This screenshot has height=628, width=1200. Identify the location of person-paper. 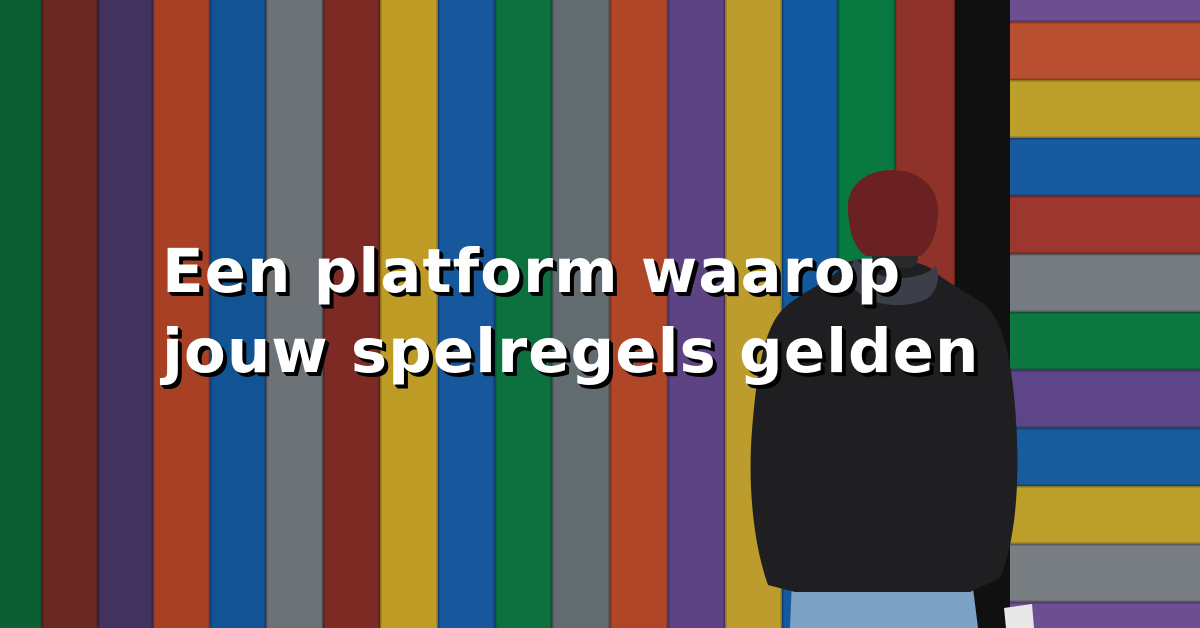
(1019, 616).